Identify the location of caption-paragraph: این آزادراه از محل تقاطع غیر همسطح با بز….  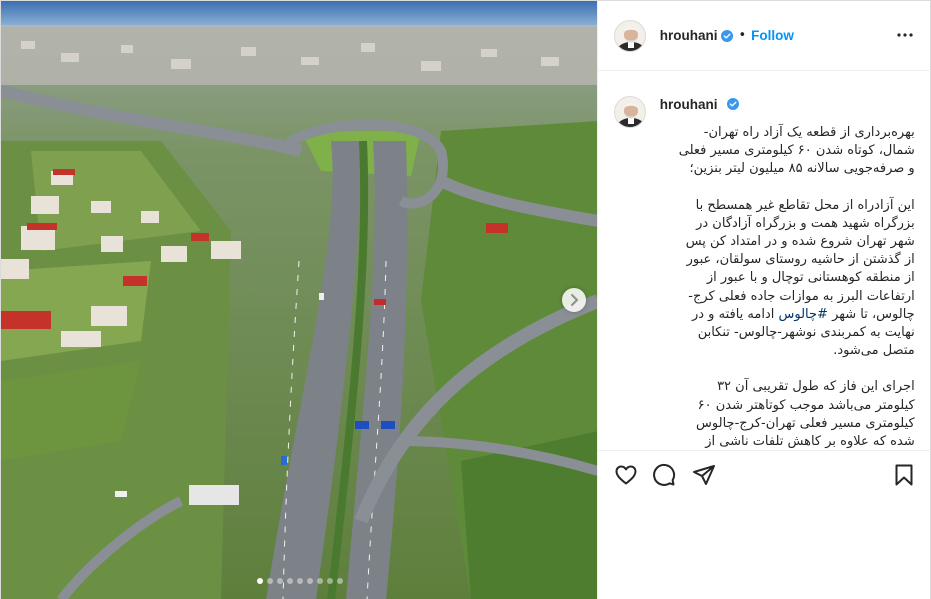
(796, 279).